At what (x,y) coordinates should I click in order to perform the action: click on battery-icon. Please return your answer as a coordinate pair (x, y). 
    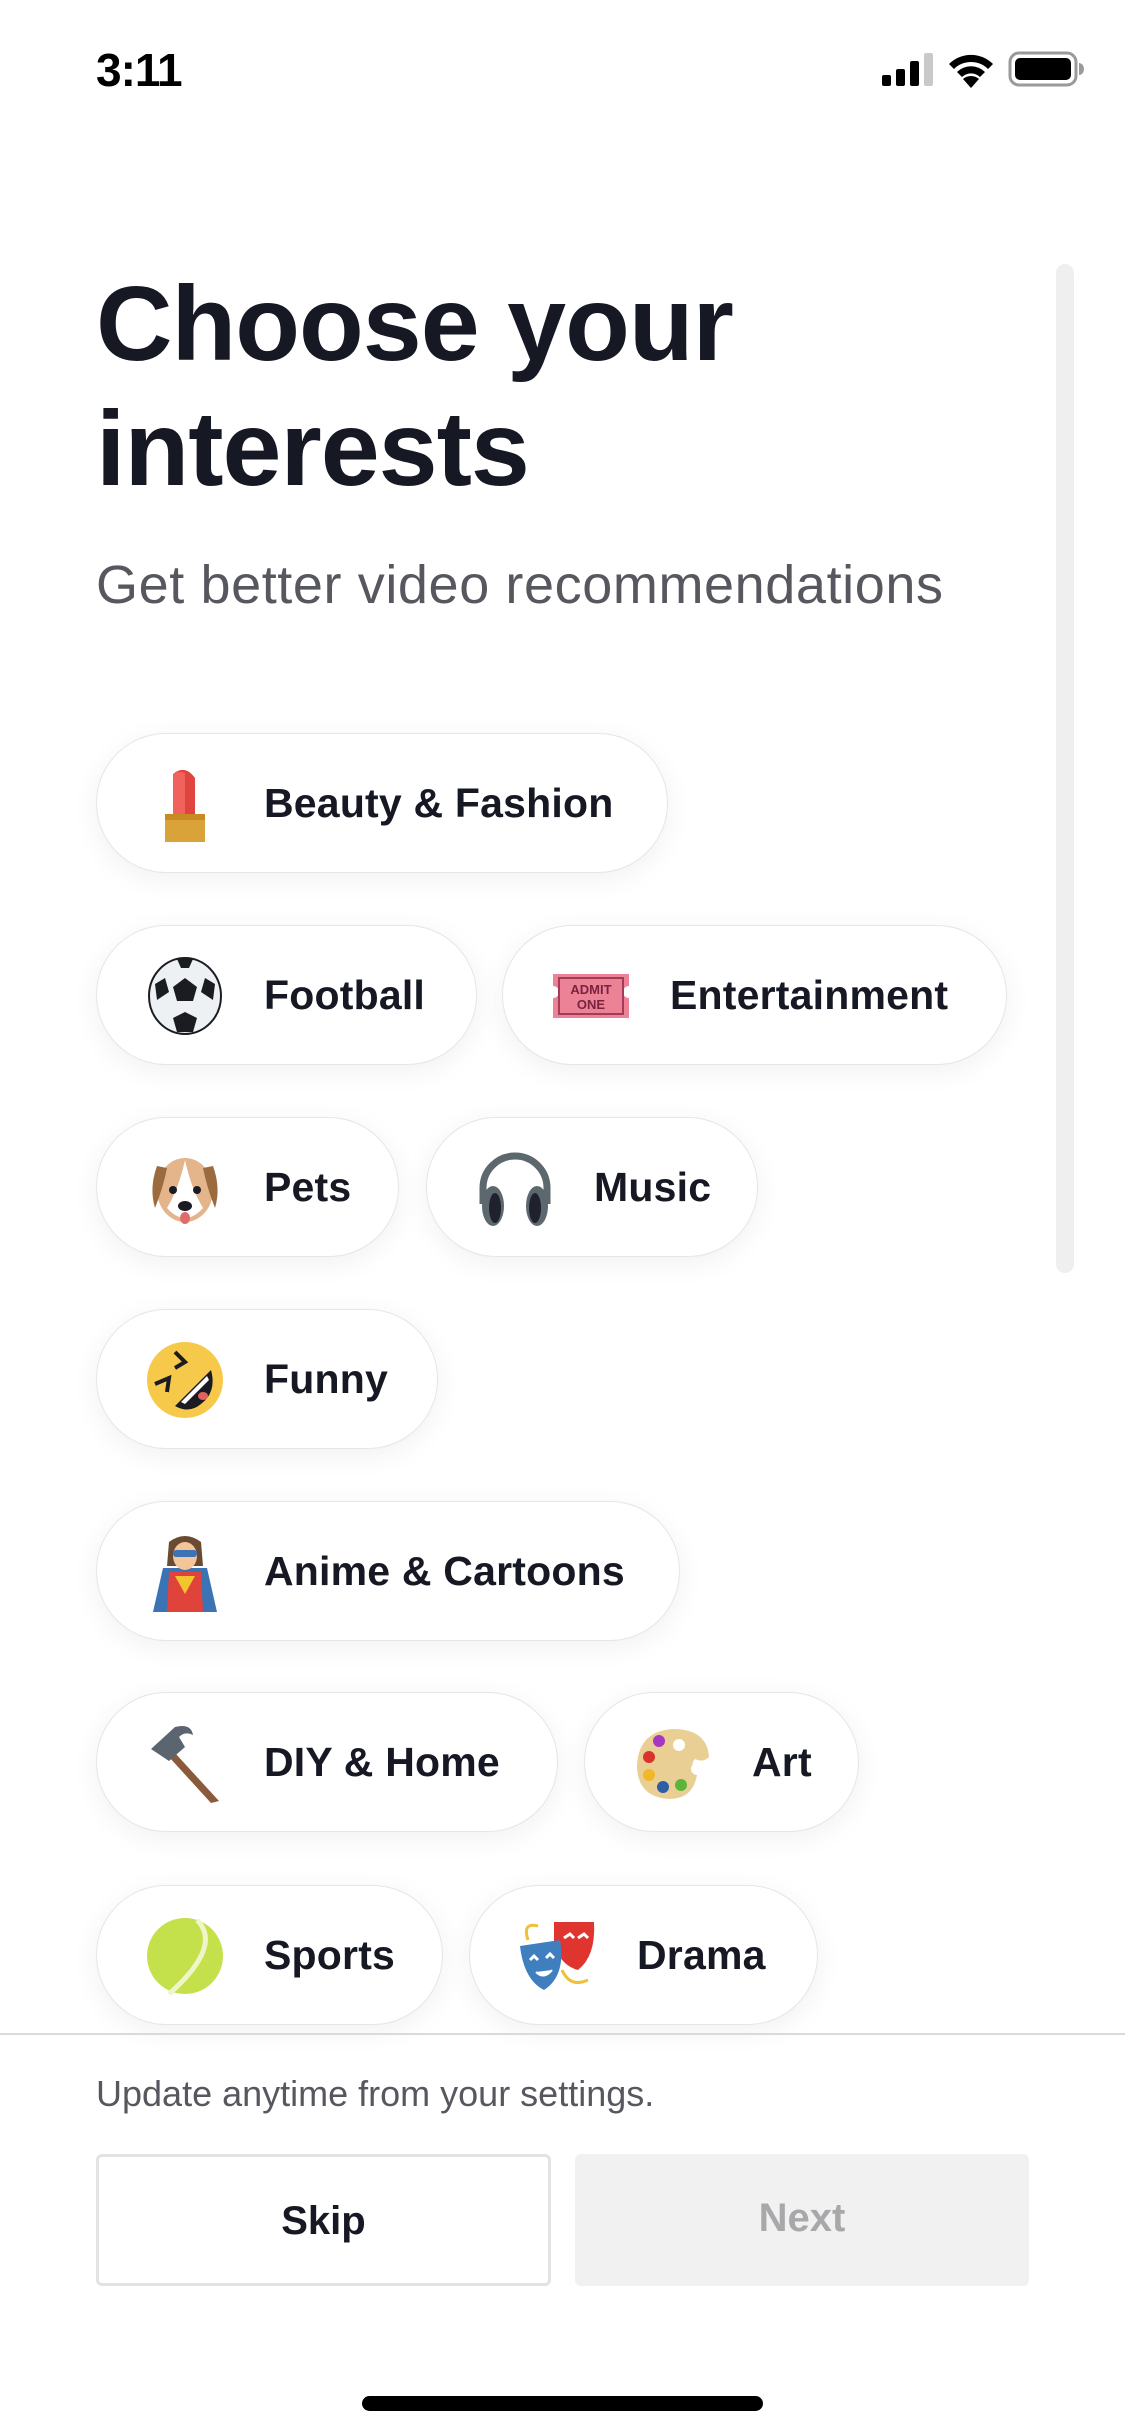
    Looking at the image, I should click on (1046, 69).